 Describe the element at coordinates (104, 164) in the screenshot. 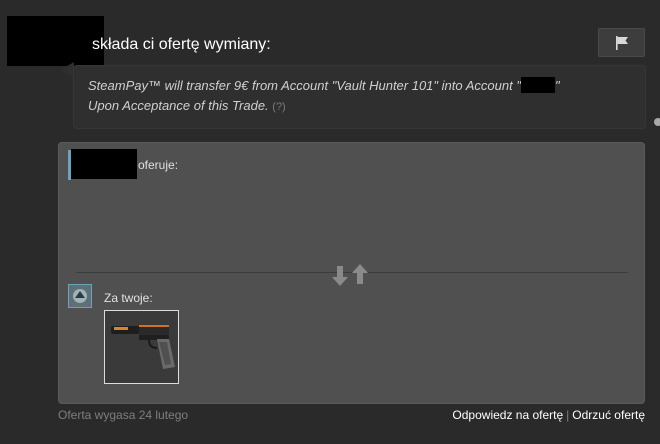

I see `redacted-their-name` at that location.